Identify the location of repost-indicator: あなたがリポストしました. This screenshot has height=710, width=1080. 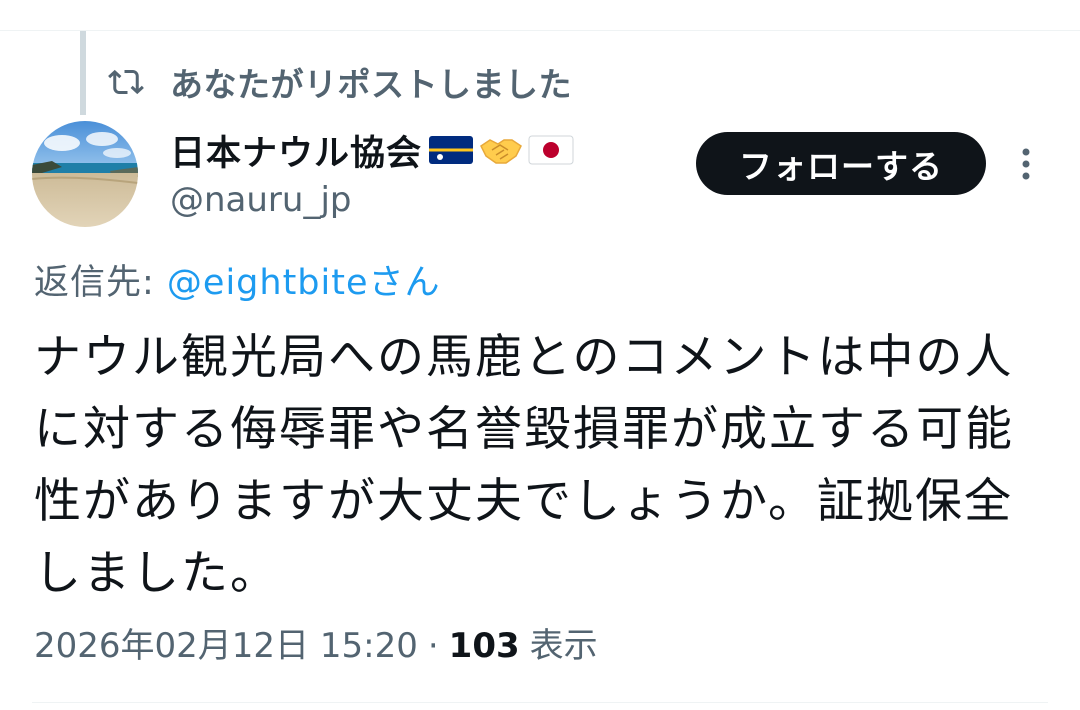
(340, 82).